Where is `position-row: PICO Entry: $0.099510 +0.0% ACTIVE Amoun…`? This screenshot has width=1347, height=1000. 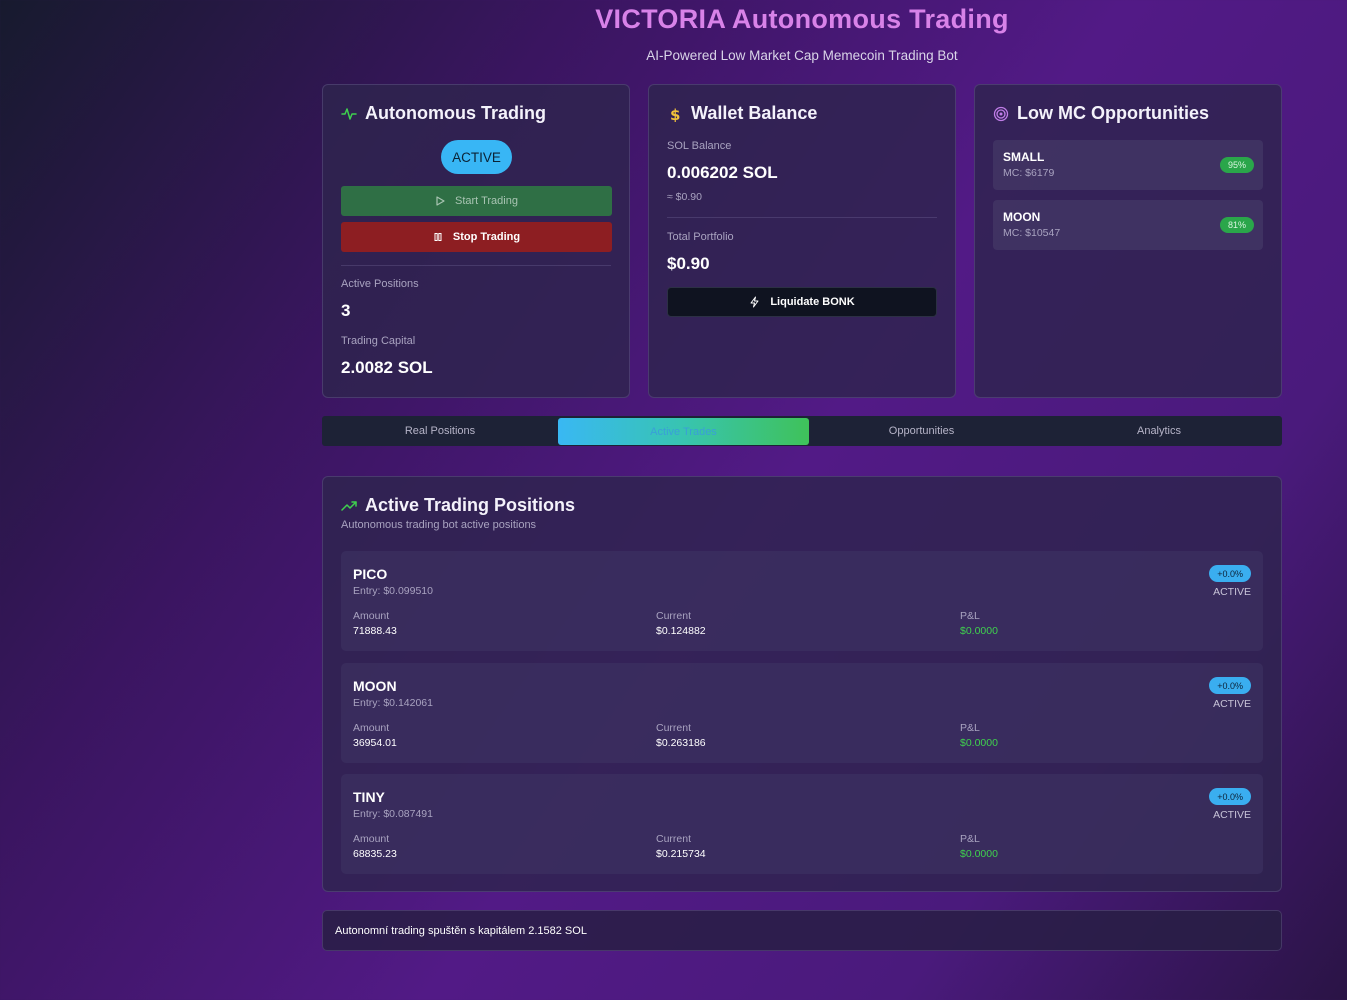 position-row: PICO Entry: $0.099510 +0.0% ACTIVE Amoun… is located at coordinates (802, 601).